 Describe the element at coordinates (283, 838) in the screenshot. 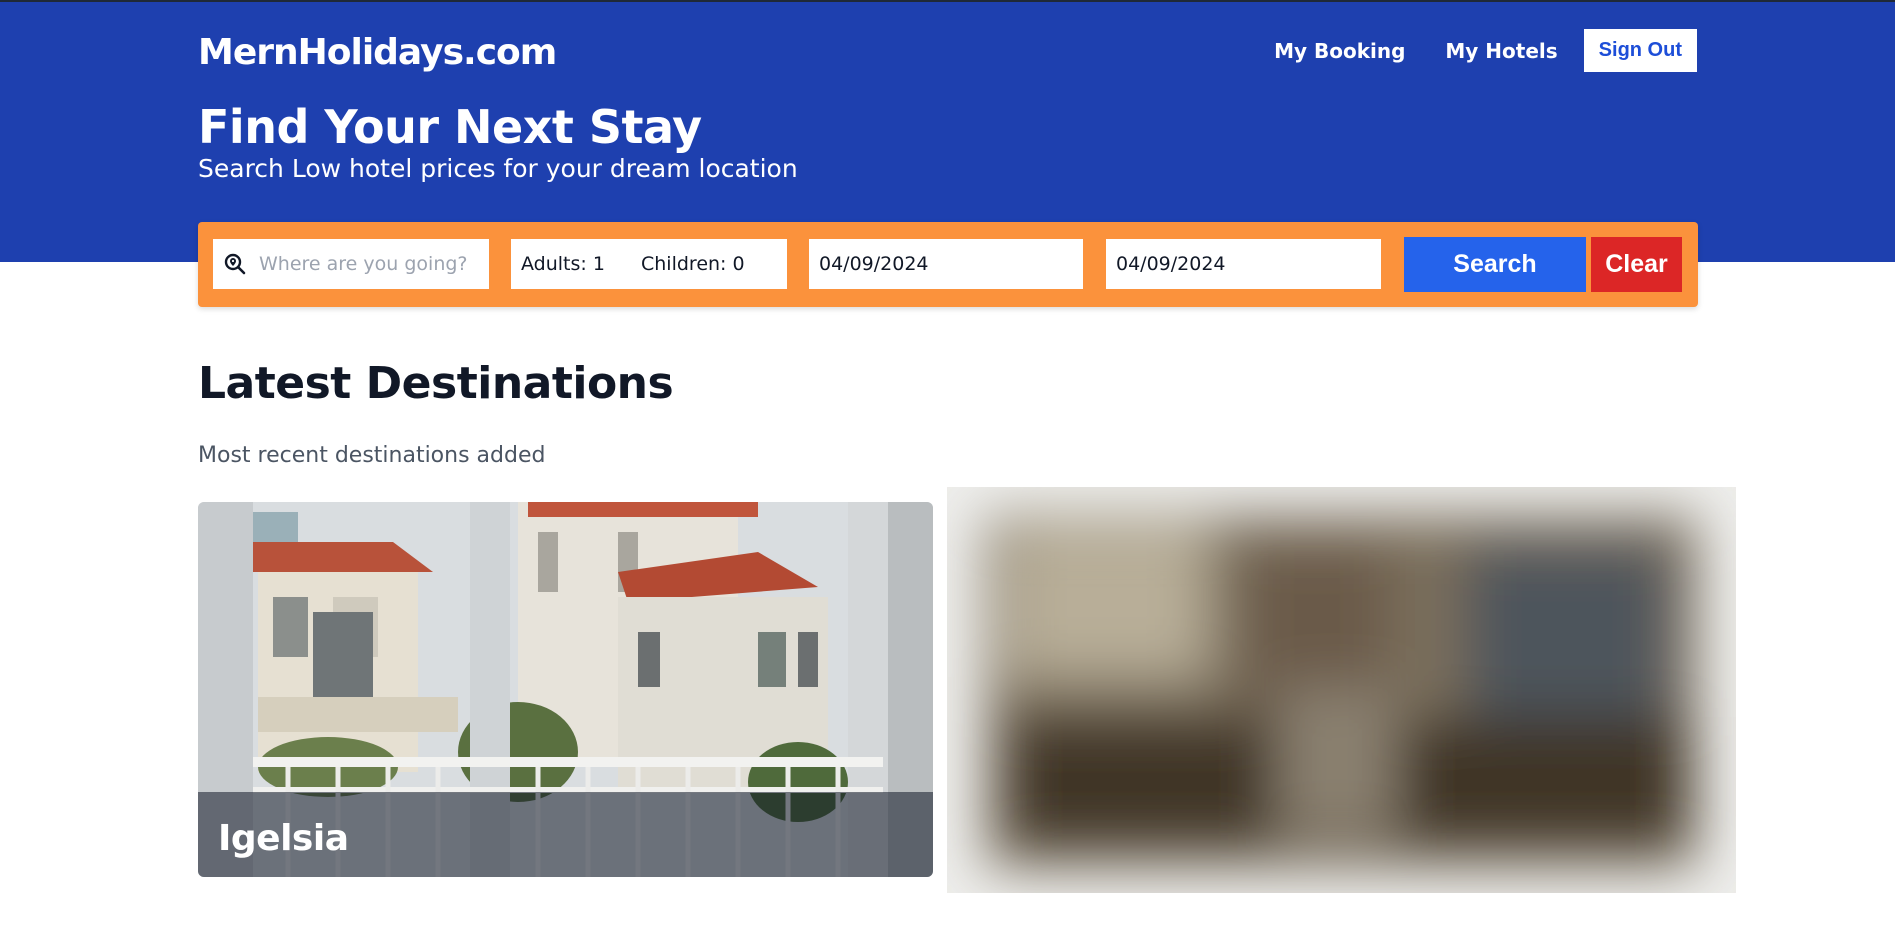

I see `destination-name: Igelsia` at that location.